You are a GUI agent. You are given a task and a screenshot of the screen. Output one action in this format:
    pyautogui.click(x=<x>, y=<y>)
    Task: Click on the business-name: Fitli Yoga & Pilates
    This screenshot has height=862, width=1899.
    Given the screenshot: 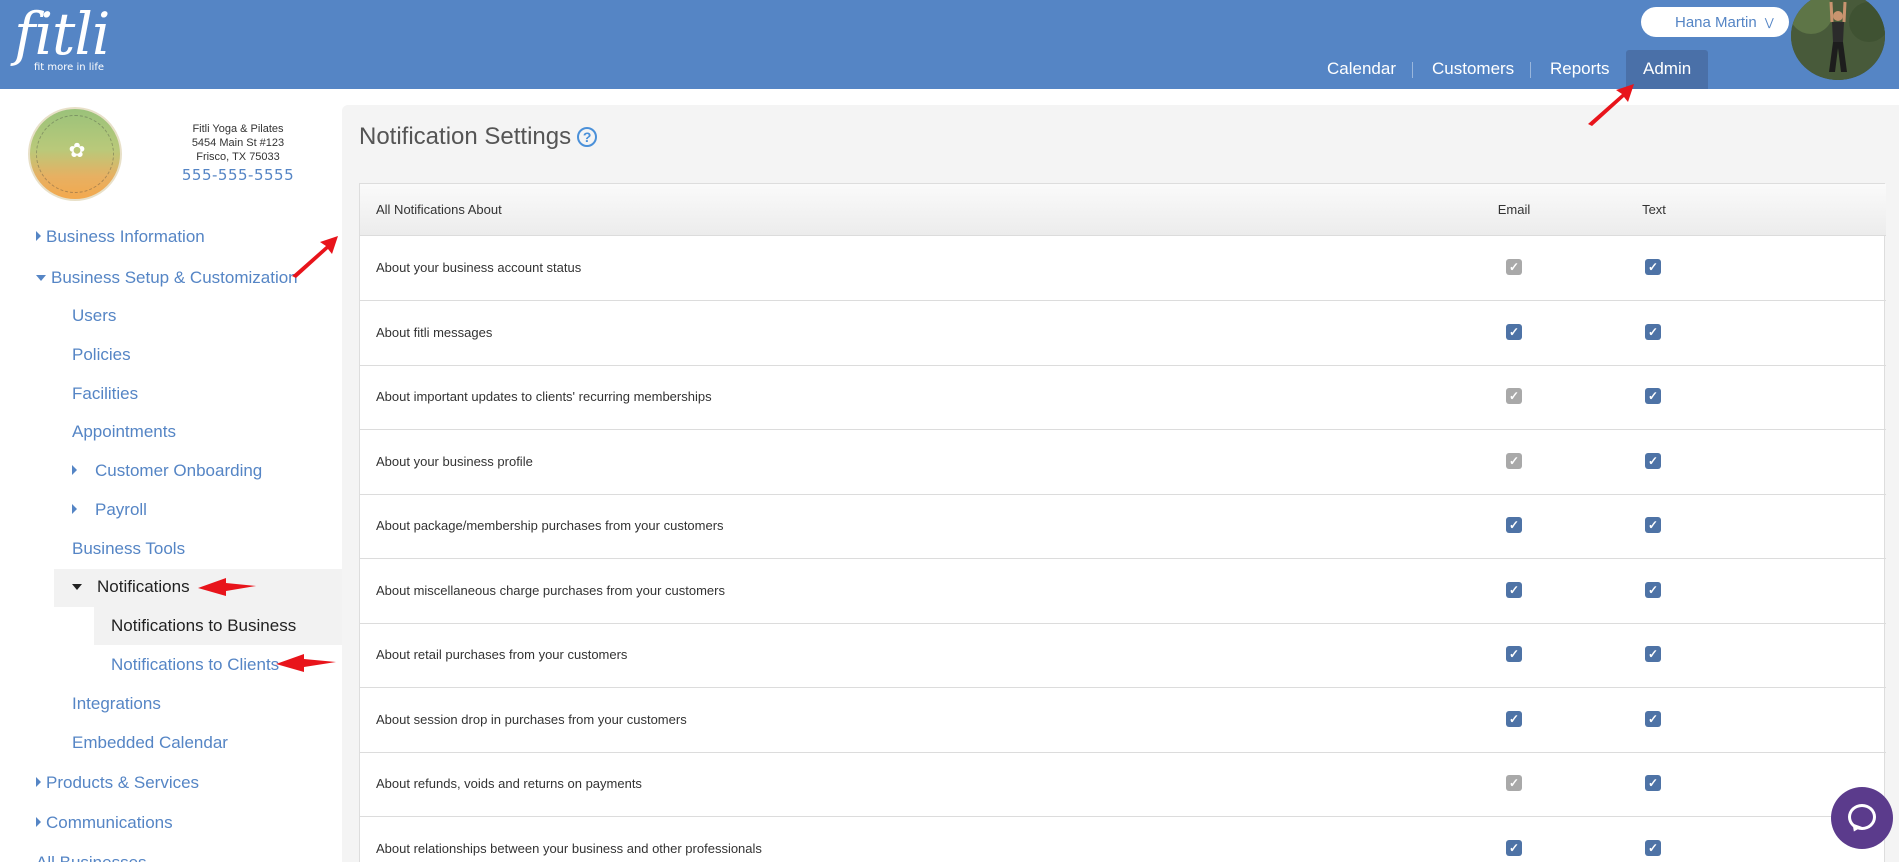 What is the action you would take?
    pyautogui.click(x=238, y=129)
    